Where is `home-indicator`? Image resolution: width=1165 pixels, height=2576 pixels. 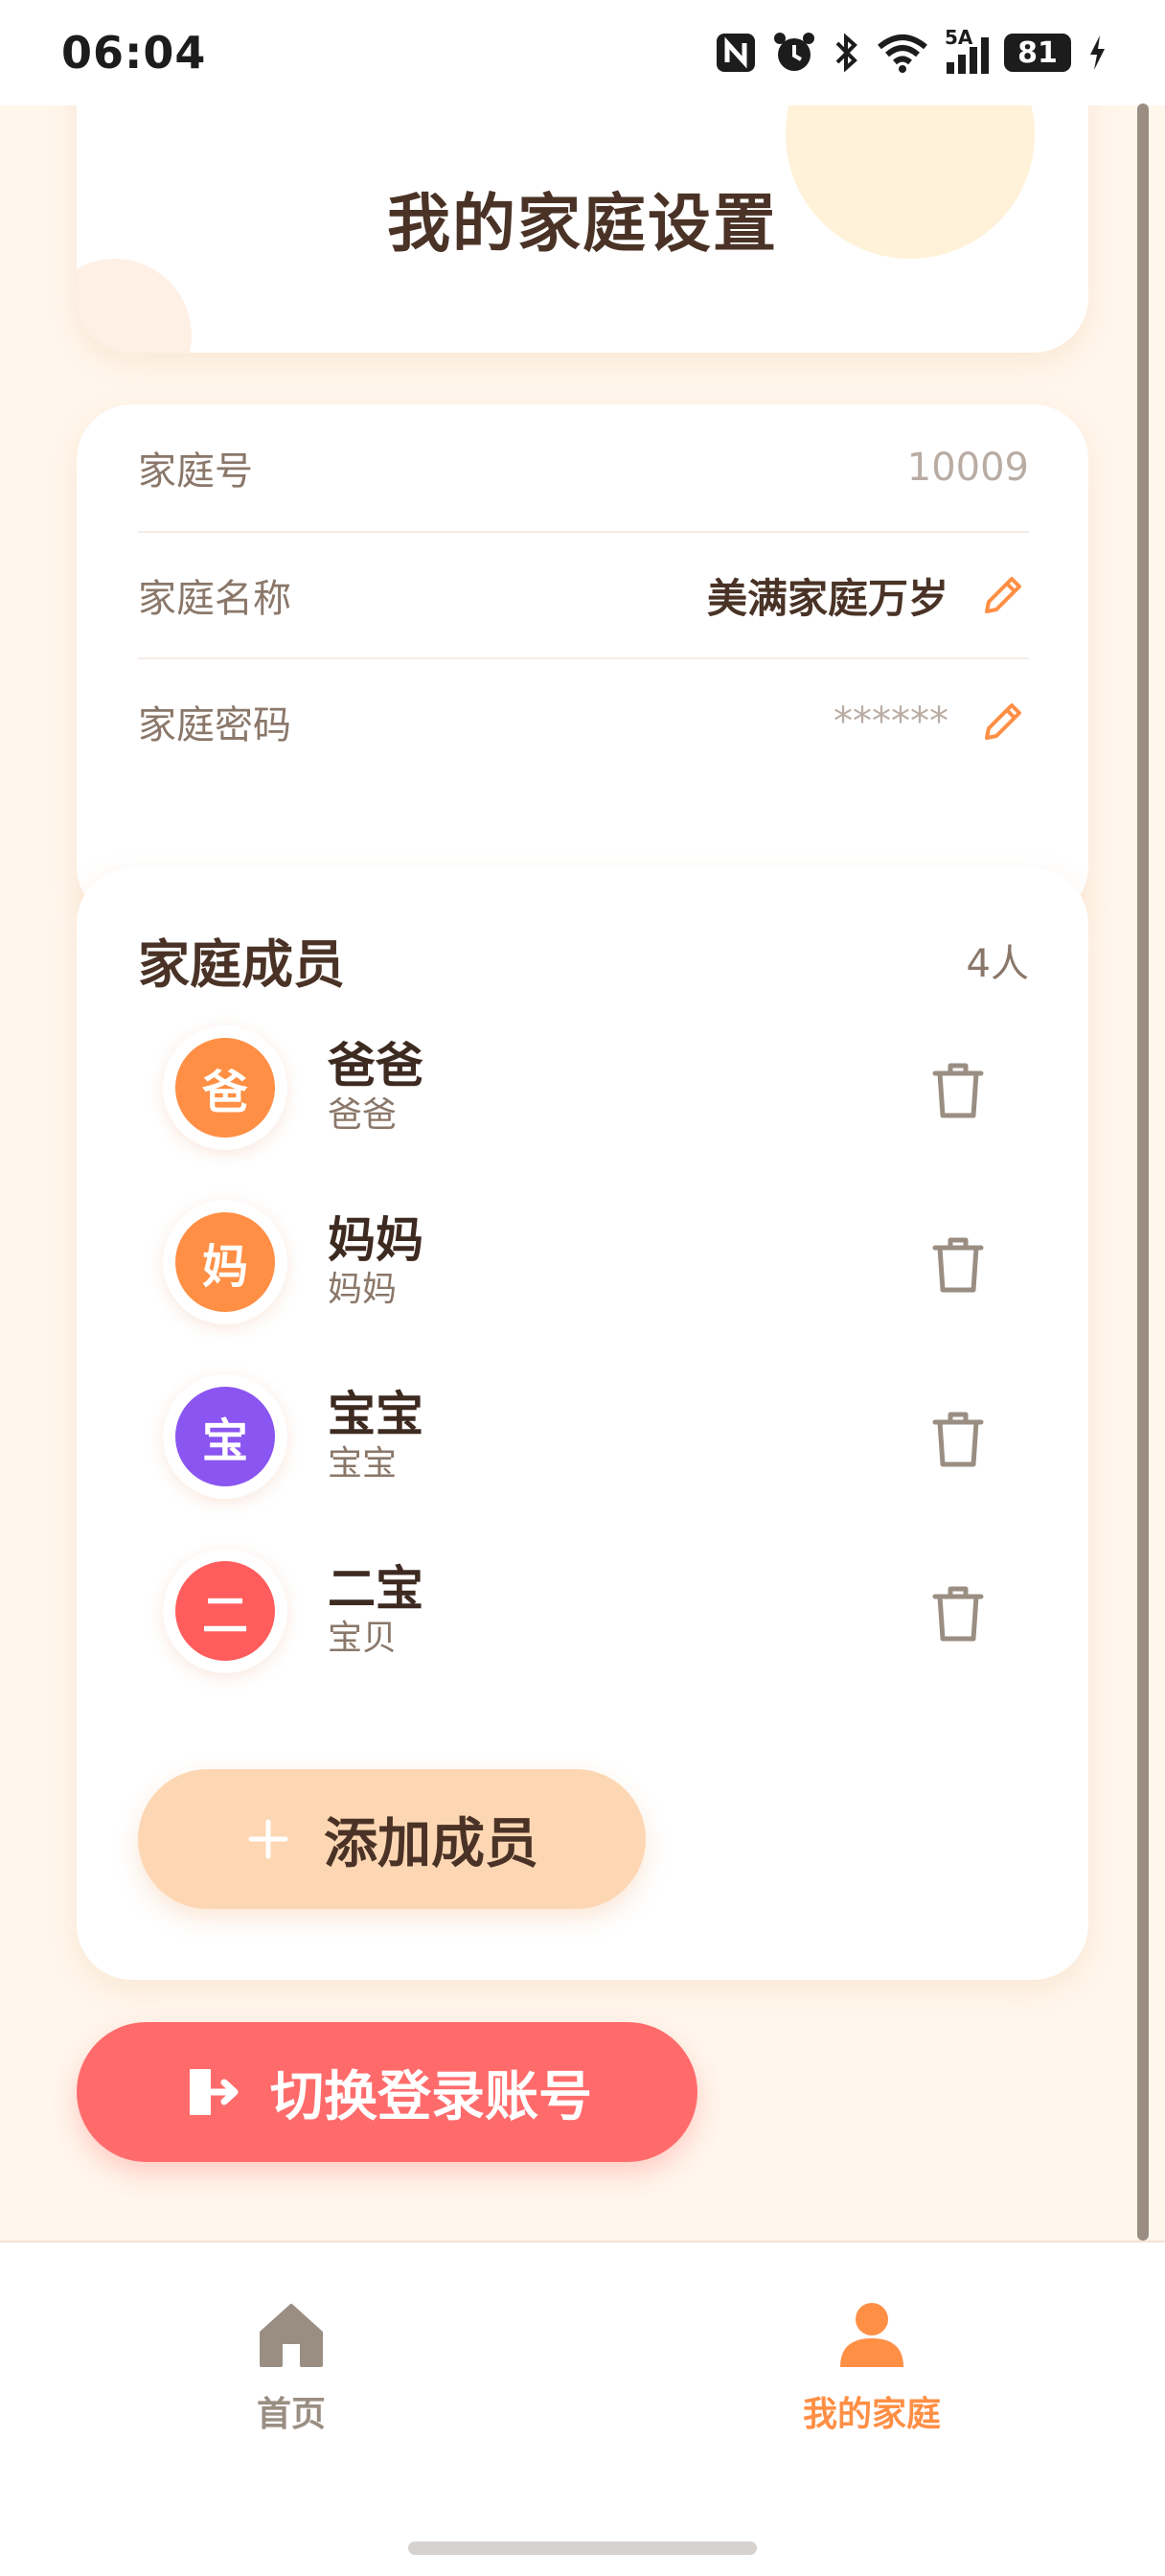
home-indicator is located at coordinates (582, 2548).